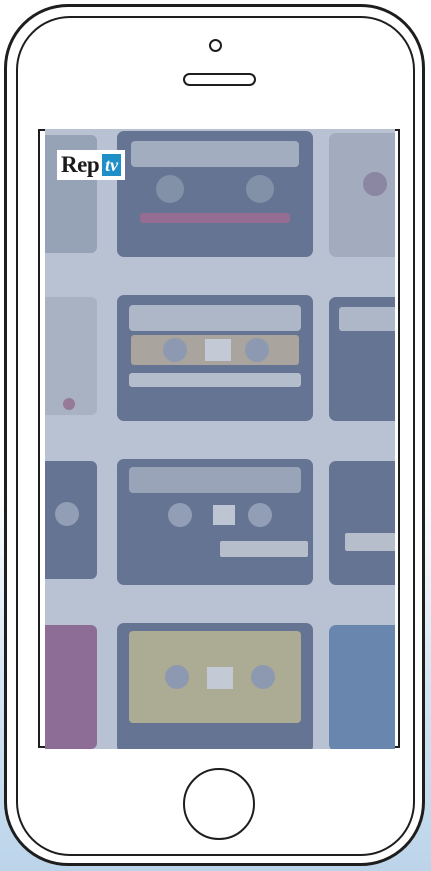  What do you see at coordinates (80, 164) in the screenshot?
I see `logo-rep-text: Rep` at bounding box center [80, 164].